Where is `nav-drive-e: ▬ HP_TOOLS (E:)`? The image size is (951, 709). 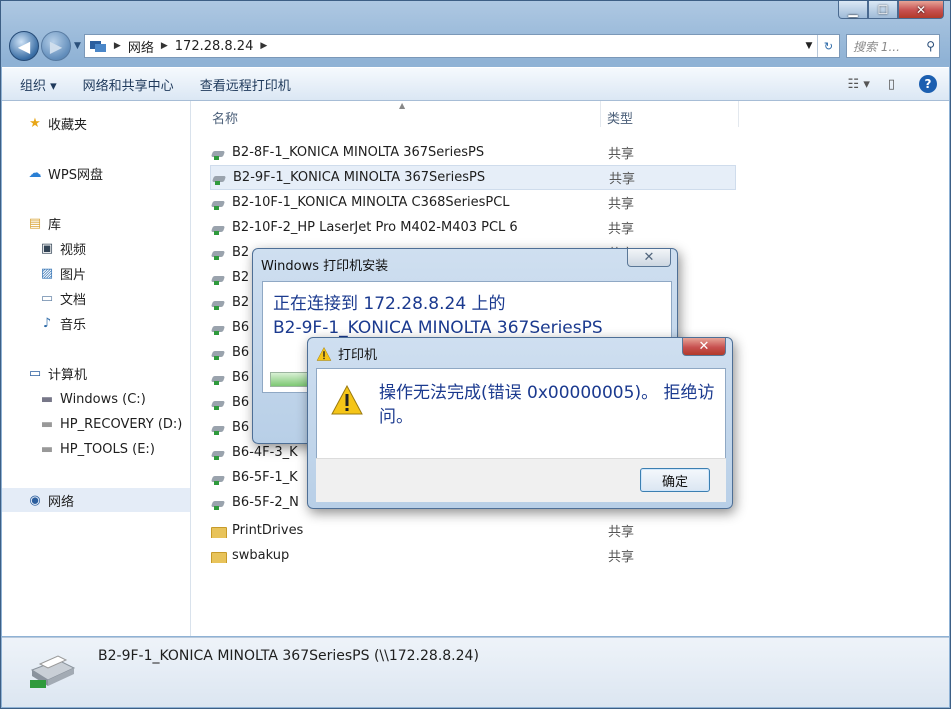 nav-drive-e: ▬ HP_TOOLS (E:) is located at coordinates (96, 449).